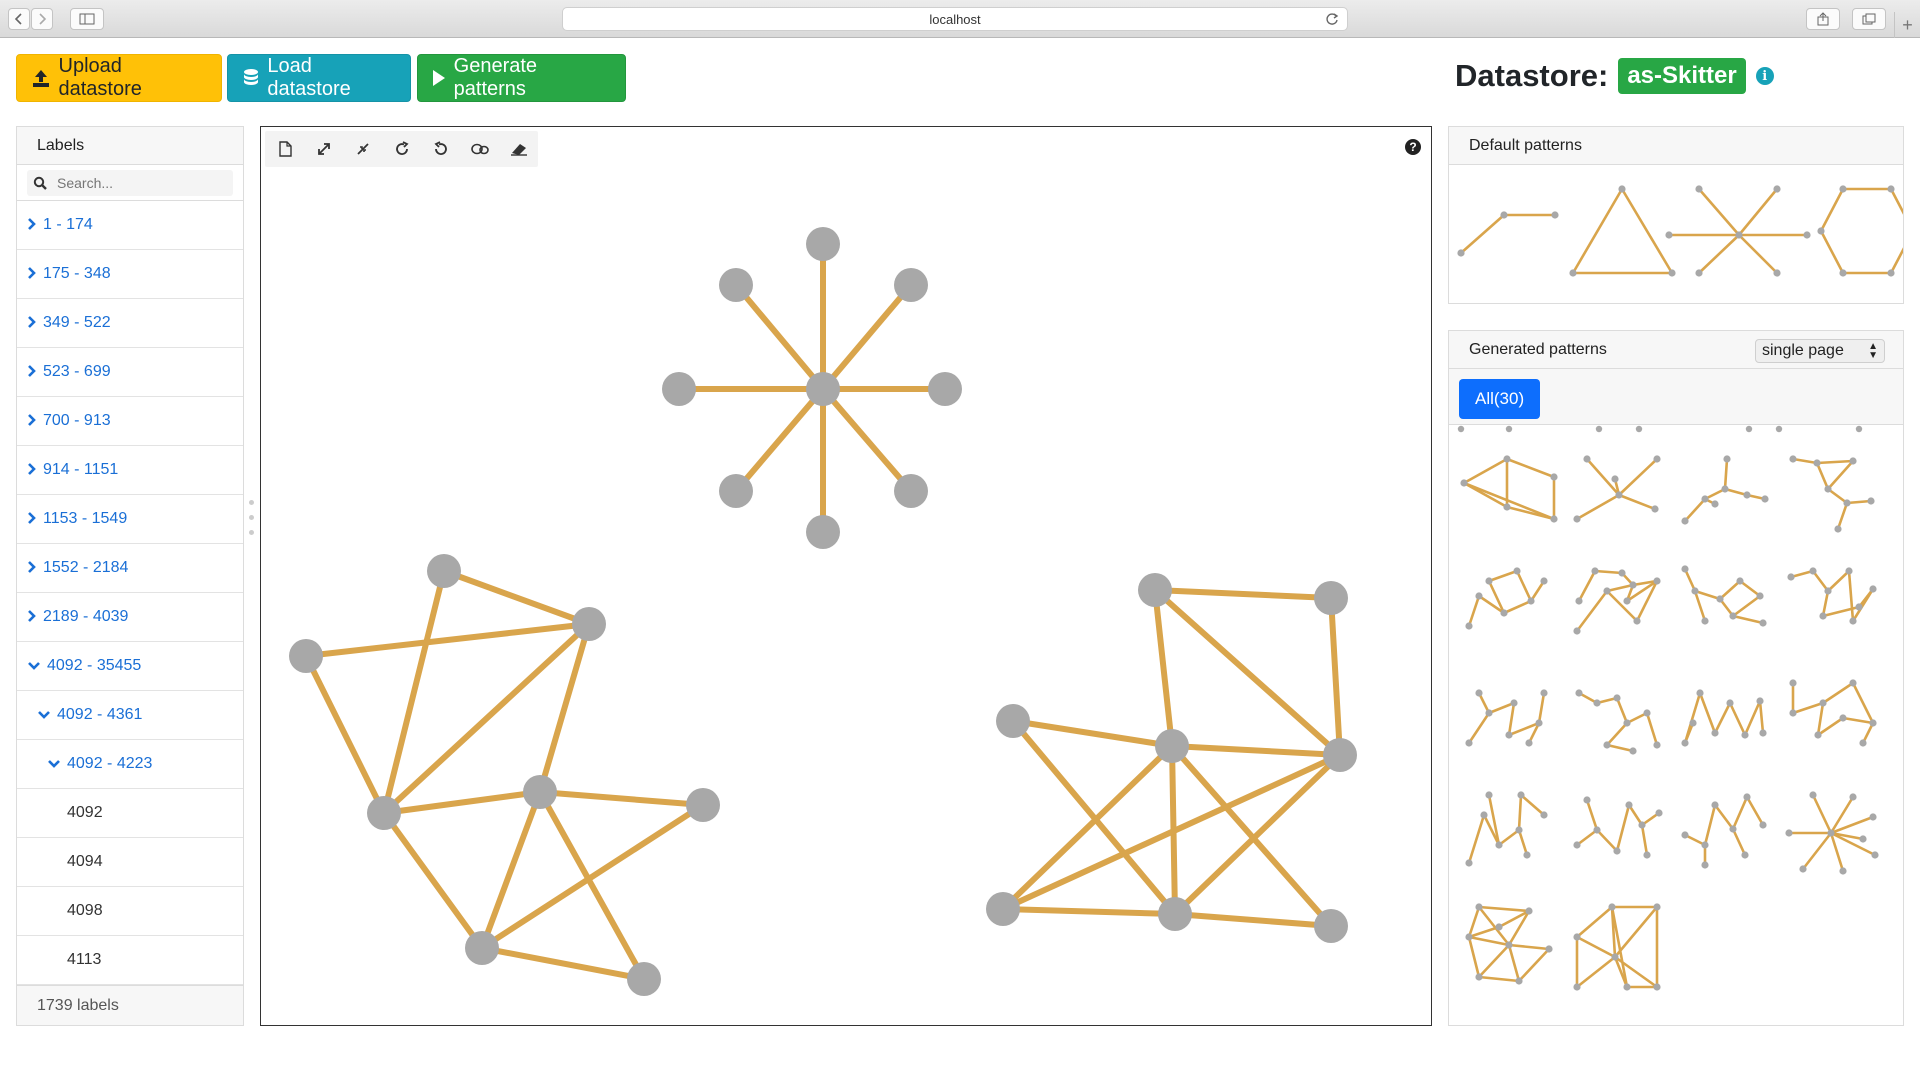  Describe the element at coordinates (130, 568) in the screenshot. I see `label-group: 1552 - 2184` at that location.